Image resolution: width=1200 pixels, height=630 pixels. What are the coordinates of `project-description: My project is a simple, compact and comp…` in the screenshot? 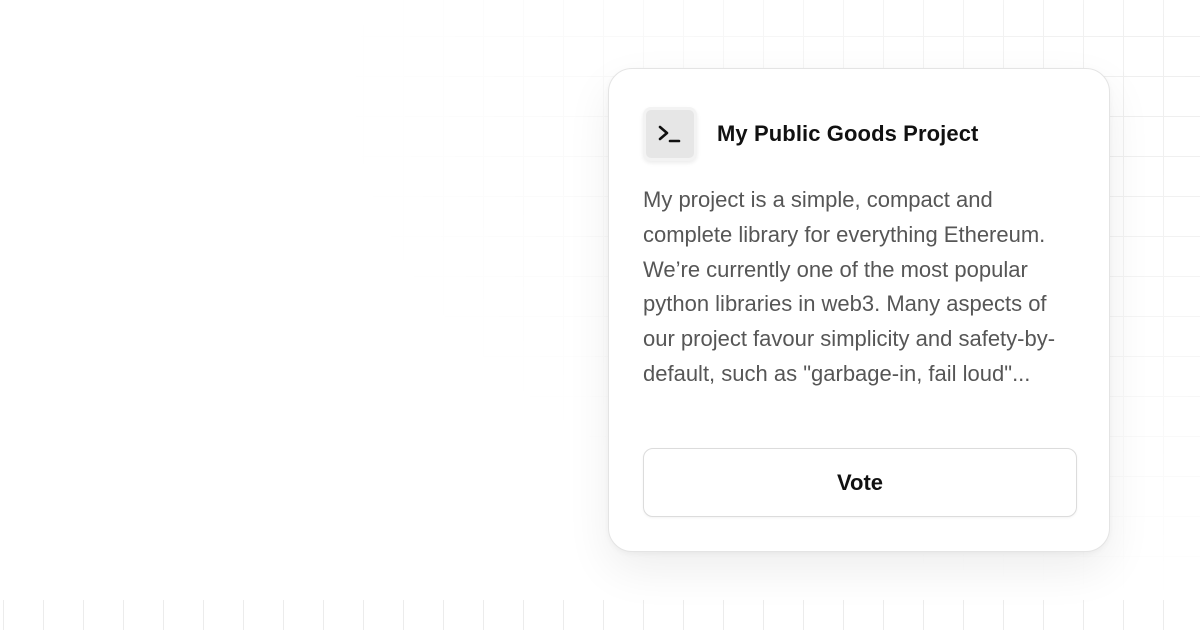 It's located at (849, 286).